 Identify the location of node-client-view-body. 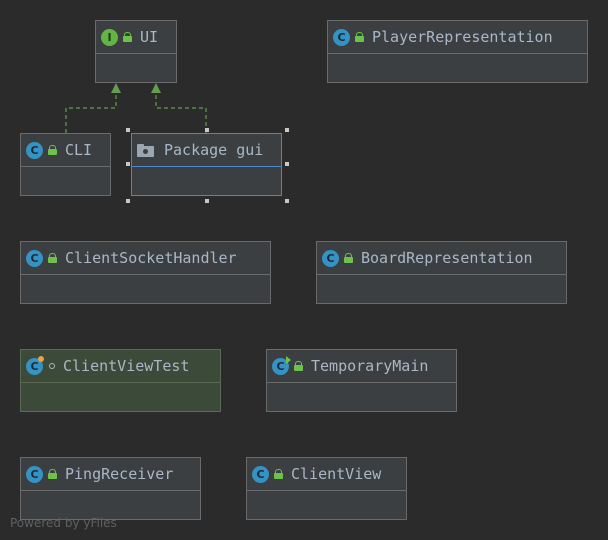
(326, 505).